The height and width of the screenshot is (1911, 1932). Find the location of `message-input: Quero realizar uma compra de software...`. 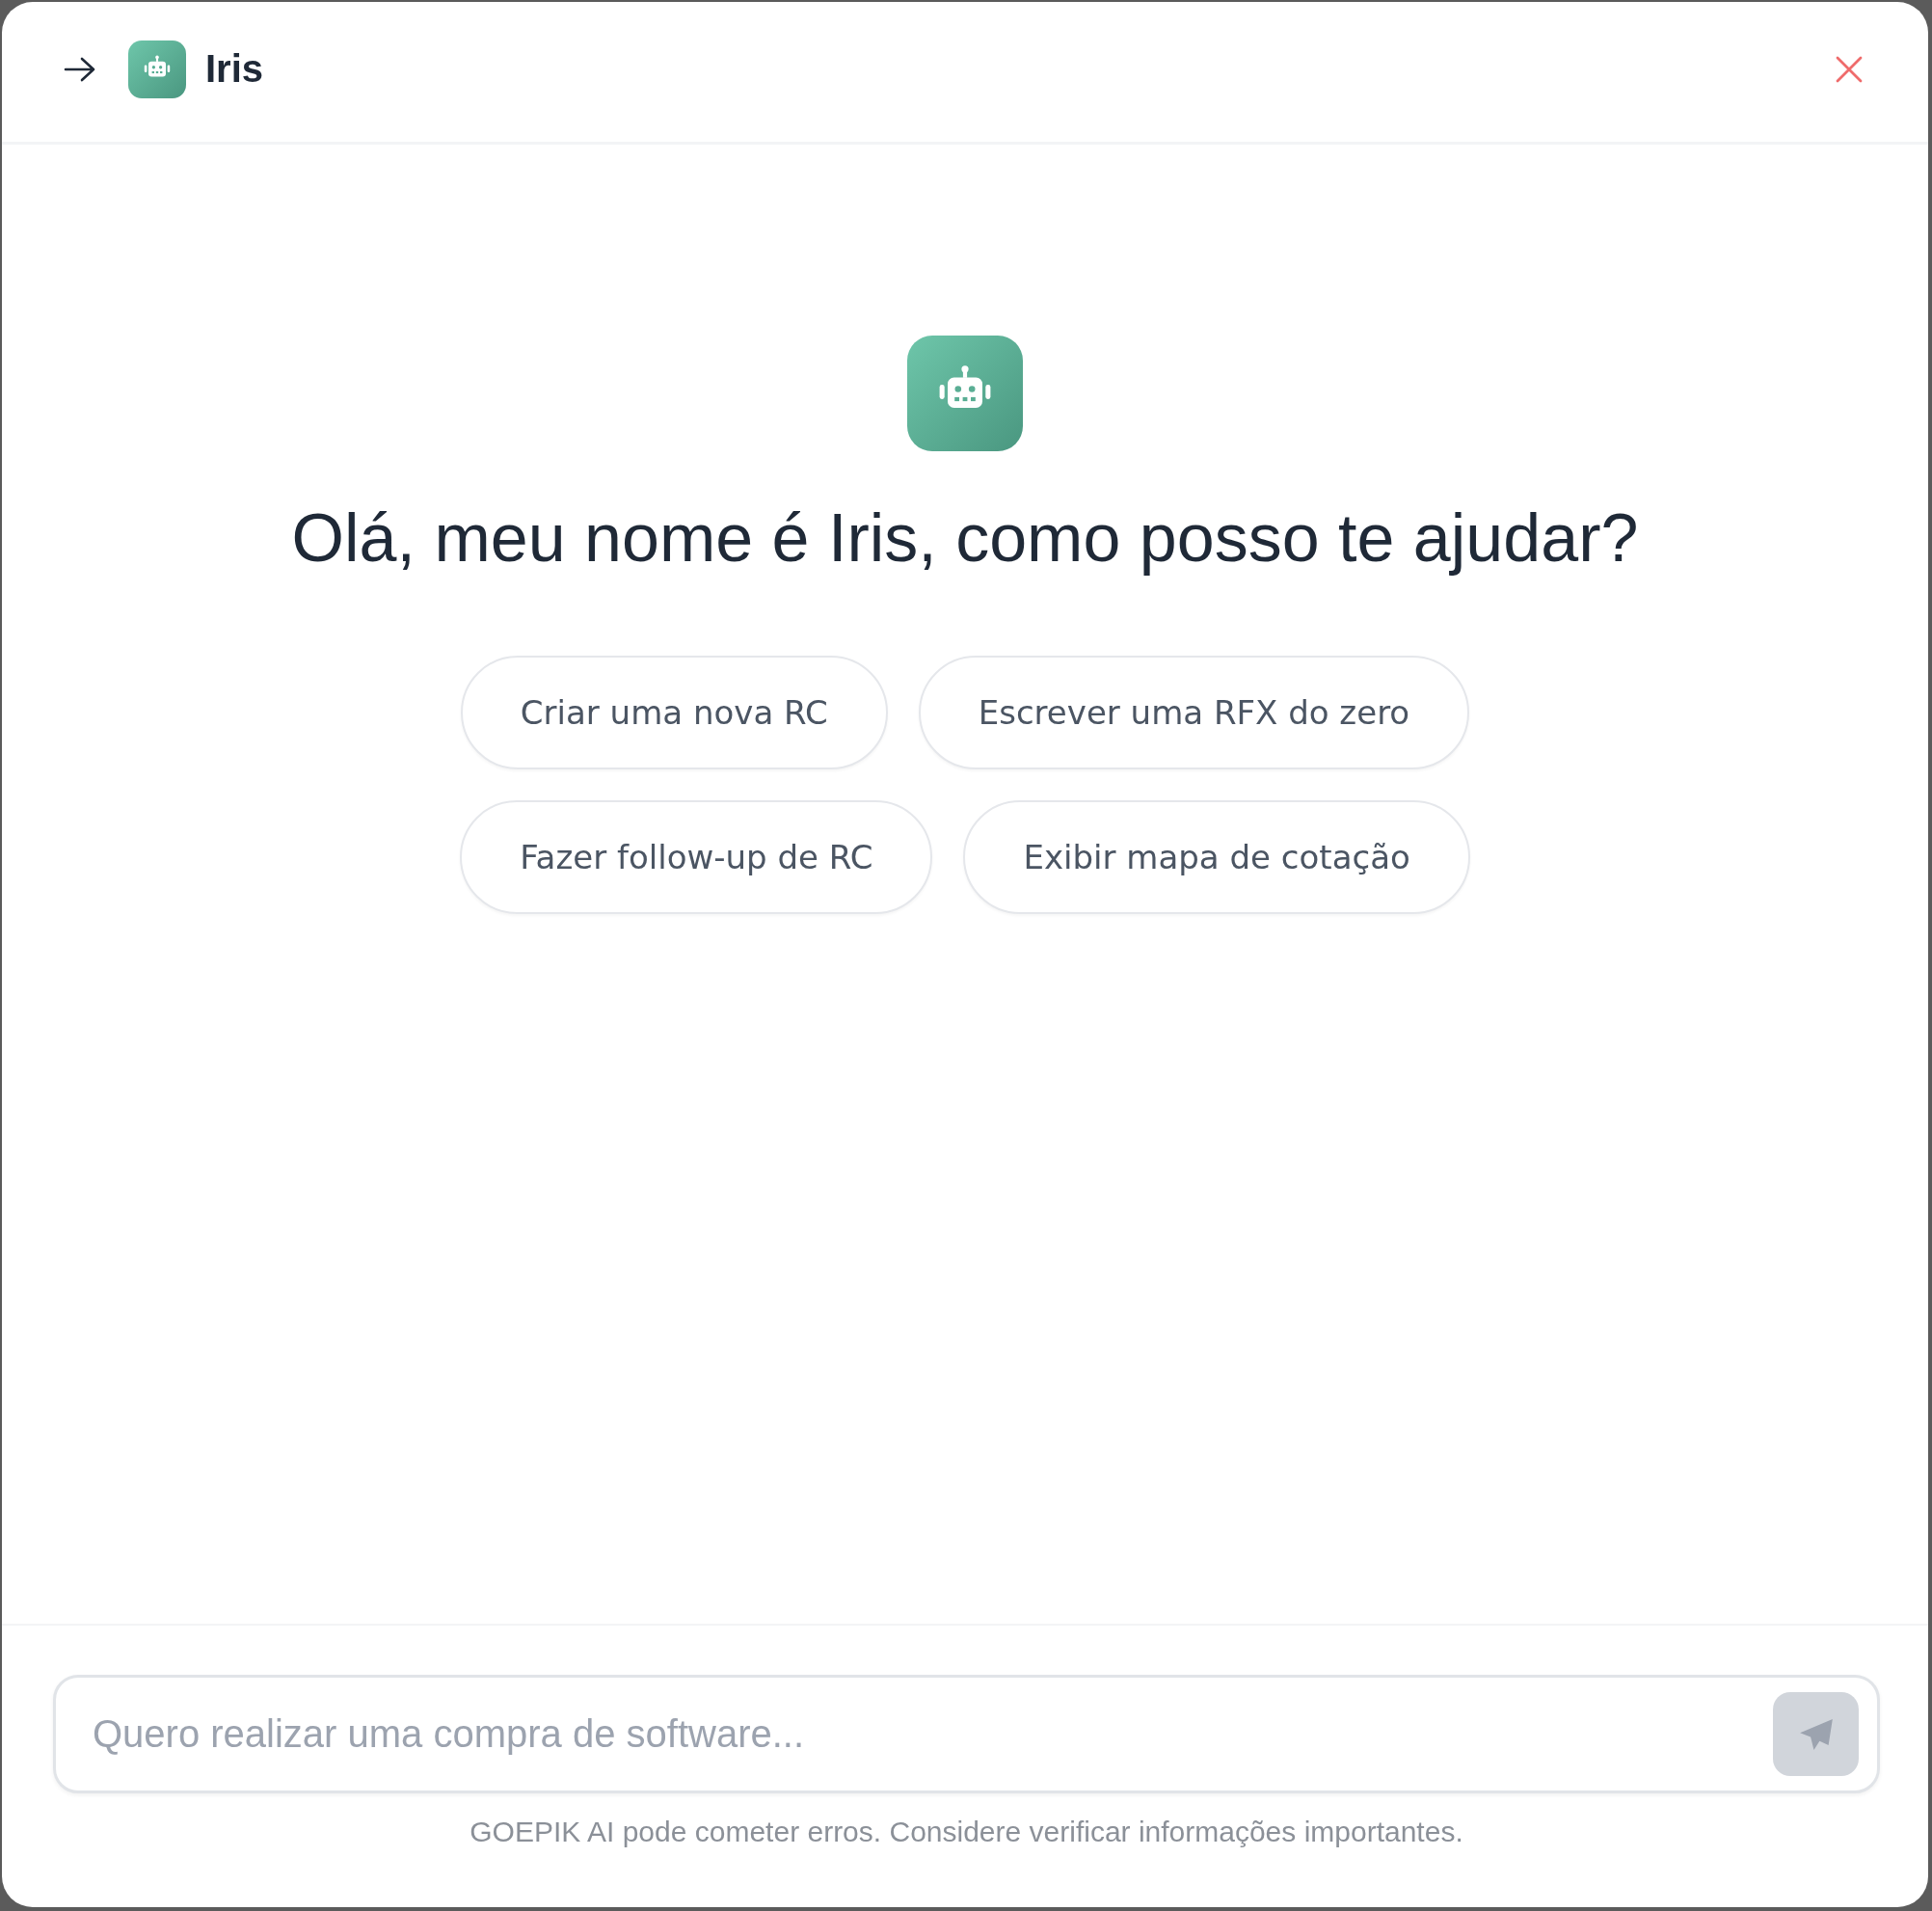

message-input: Quero realizar uma compra de software... is located at coordinates (967, 1734).